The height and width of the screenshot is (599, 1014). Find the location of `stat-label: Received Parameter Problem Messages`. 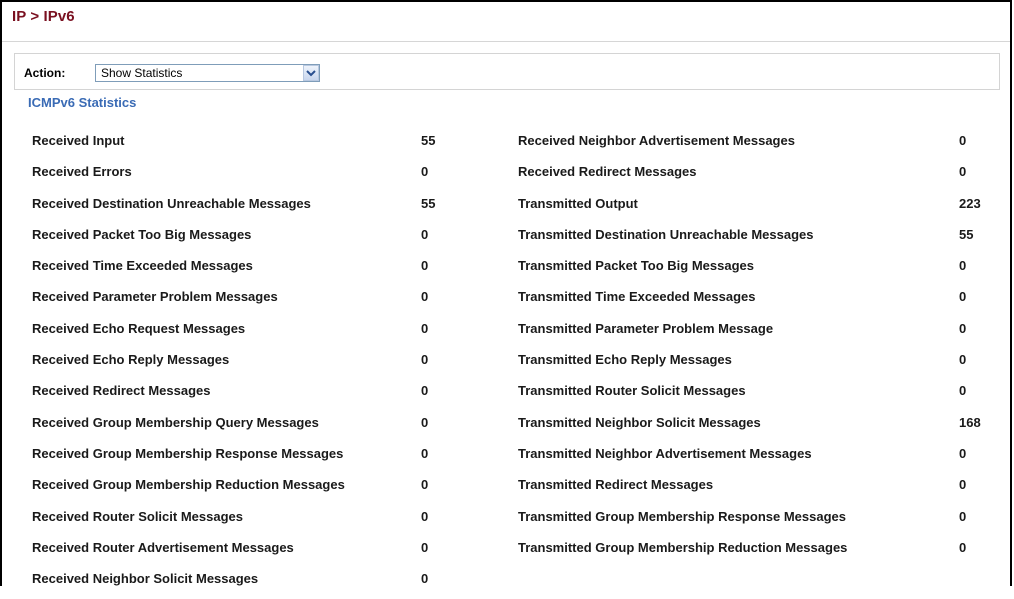

stat-label: Received Parameter Problem Messages is located at coordinates (155, 297).